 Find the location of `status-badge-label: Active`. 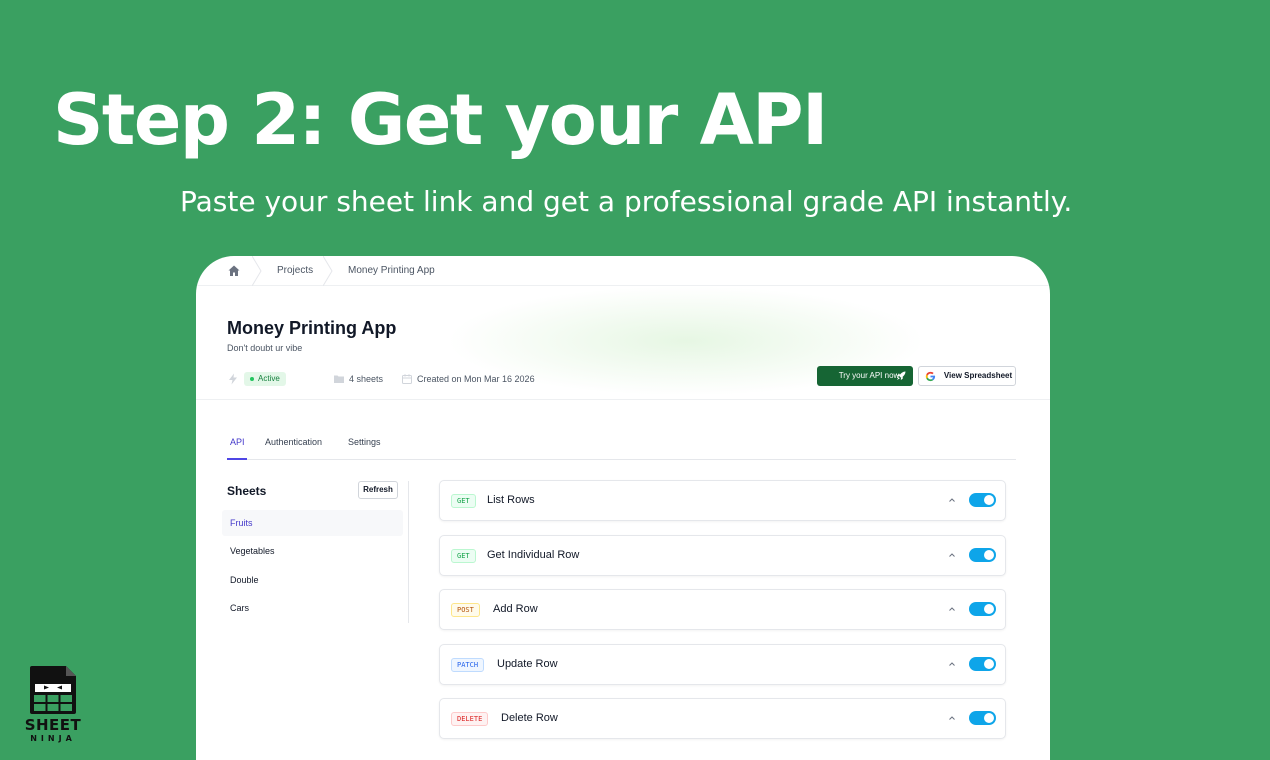

status-badge-label: Active is located at coordinates (269, 378).